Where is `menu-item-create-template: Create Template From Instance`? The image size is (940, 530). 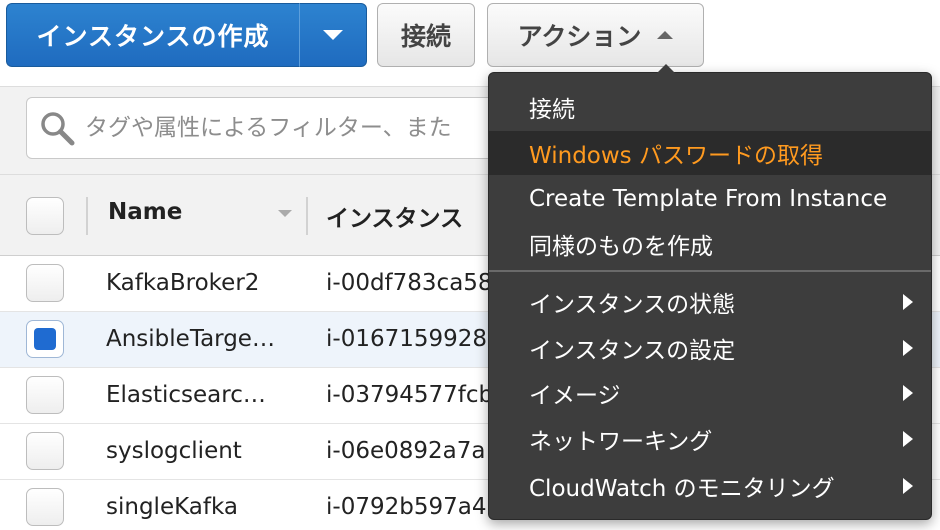 menu-item-create-template: Create Template From Instance is located at coordinates (710, 199).